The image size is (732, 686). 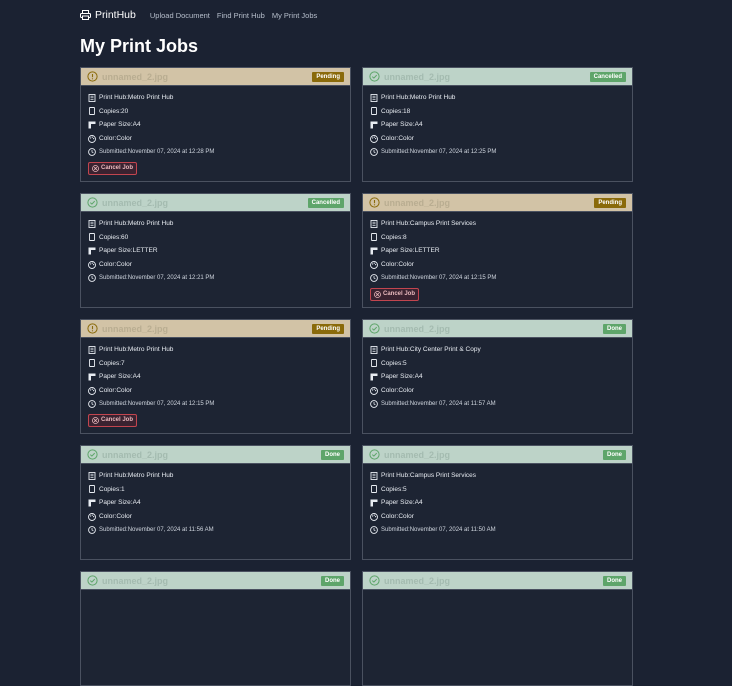 What do you see at coordinates (215, 152) in the screenshot?
I see `submitted-line: Submitted: November 07, 2024 at 12:28 PM` at bounding box center [215, 152].